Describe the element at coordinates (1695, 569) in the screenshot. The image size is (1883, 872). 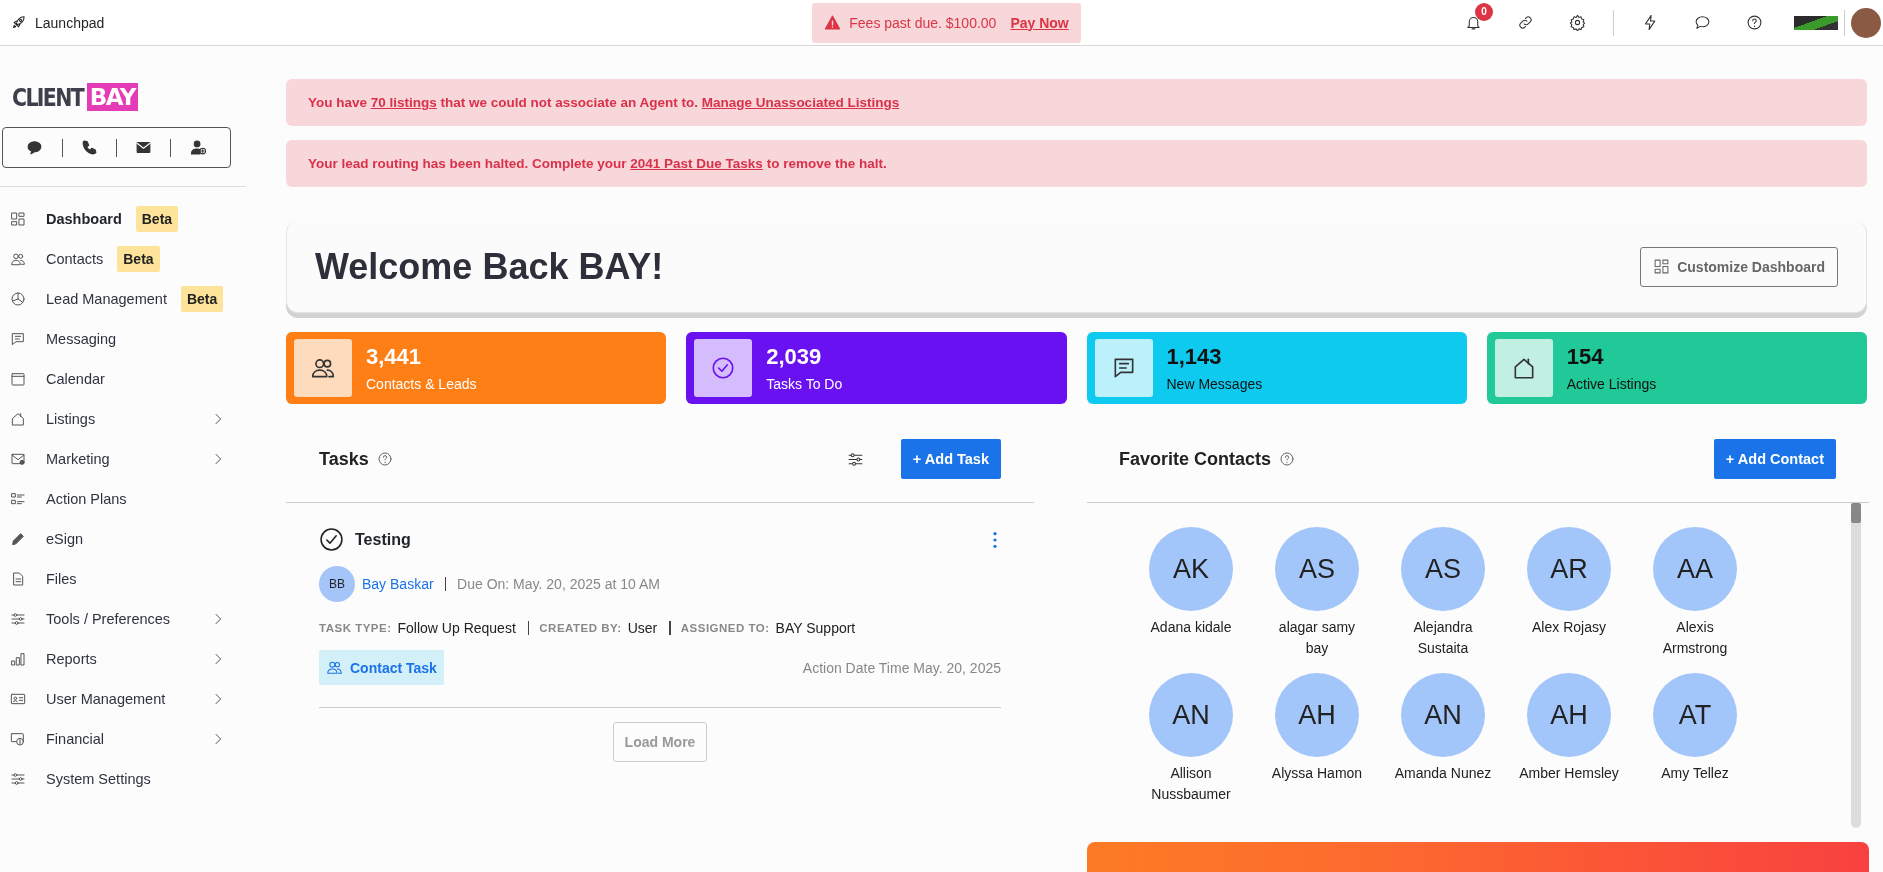
I see `contact-avatar: AA` at that location.